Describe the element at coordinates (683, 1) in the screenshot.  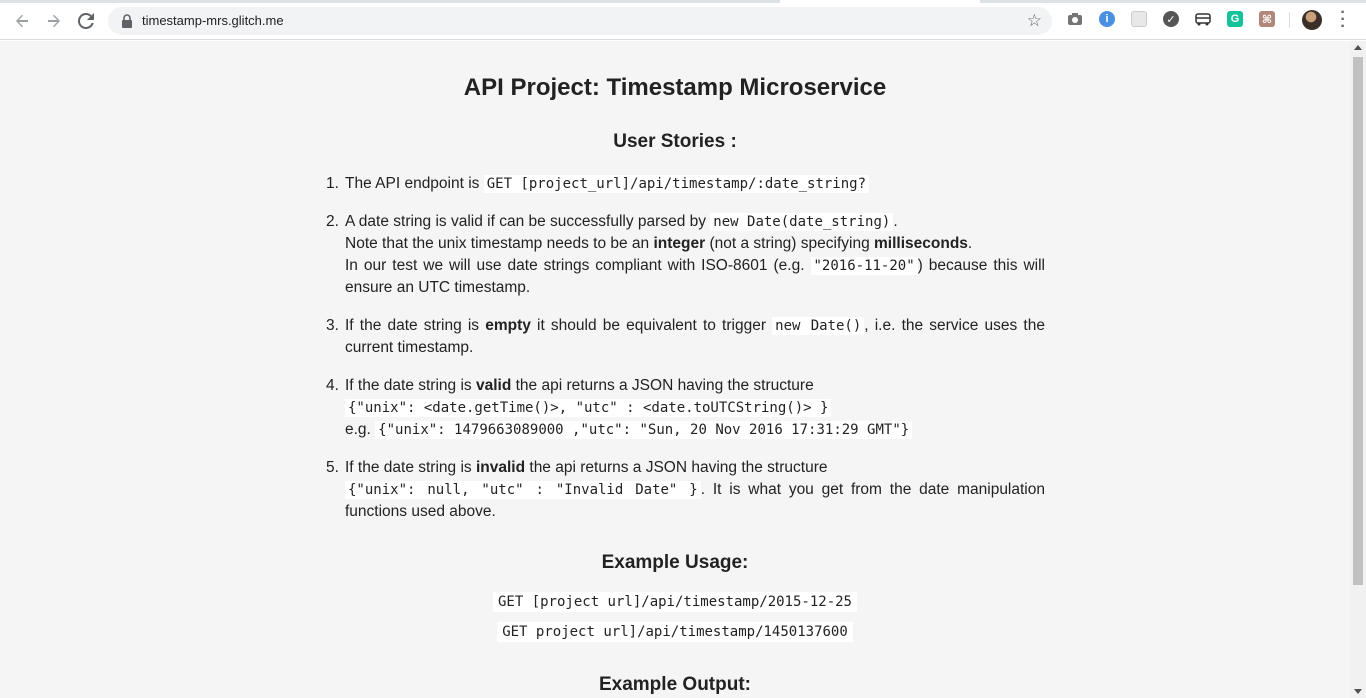
I see `tab-strip` at that location.